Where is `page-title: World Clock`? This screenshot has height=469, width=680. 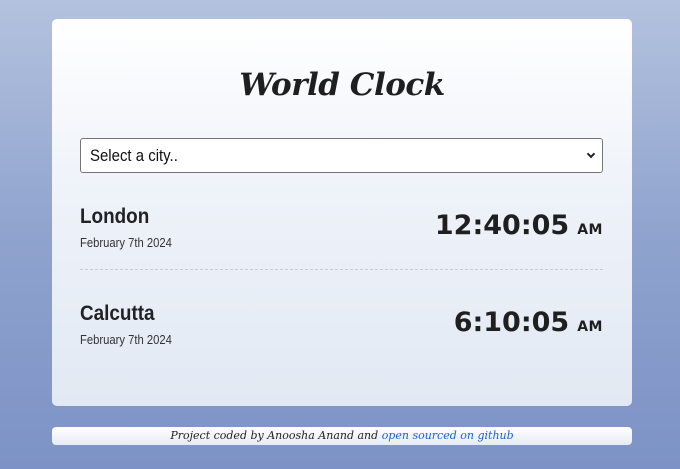 page-title: World Clock is located at coordinates (342, 85).